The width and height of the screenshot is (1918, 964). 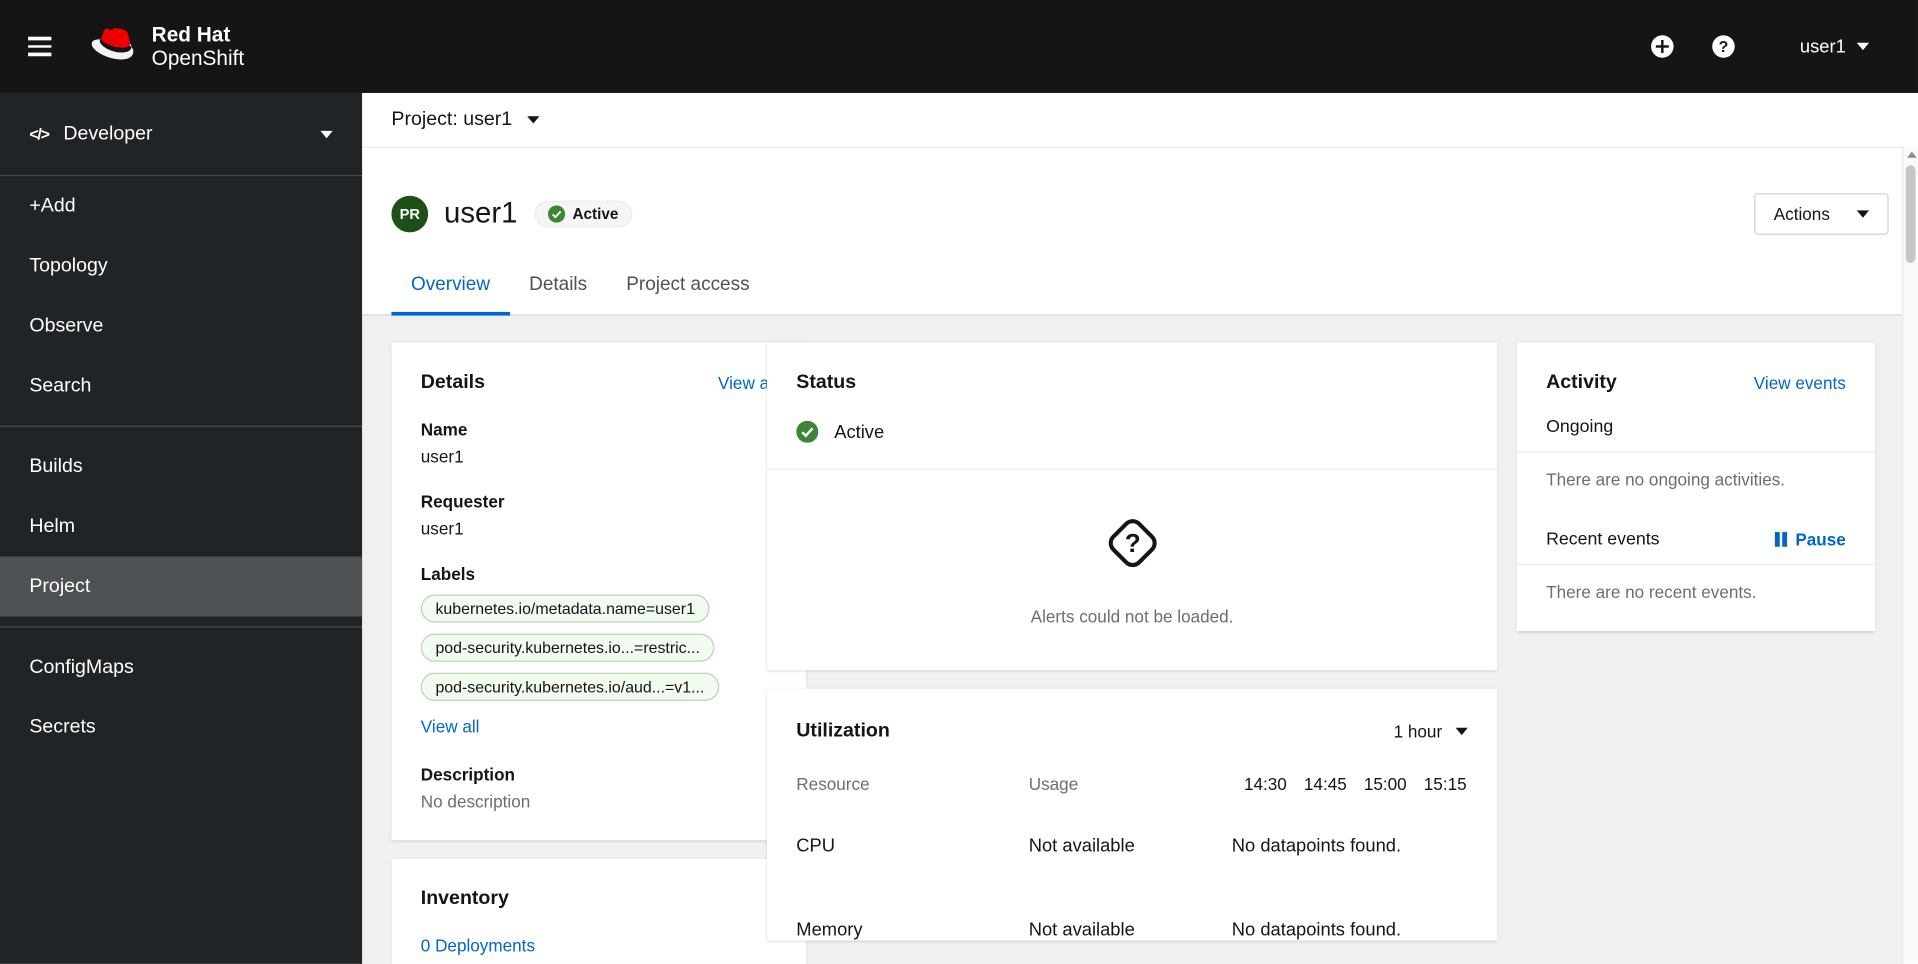 I want to click on brand-line2: OpenShift, so click(x=198, y=58).